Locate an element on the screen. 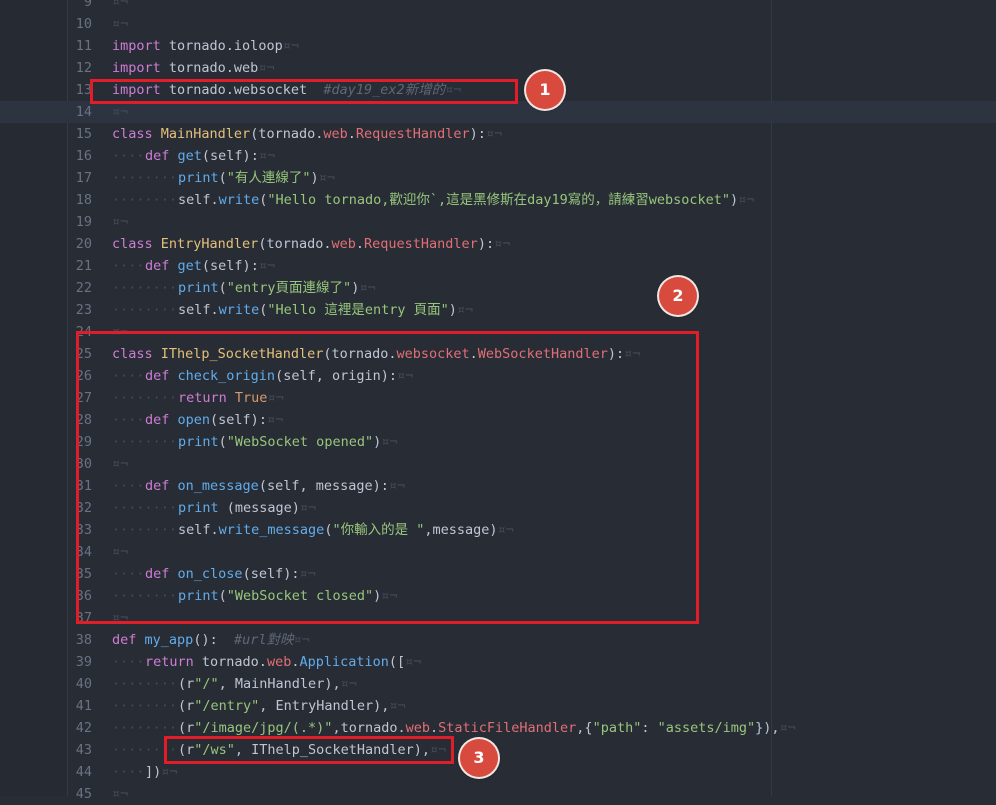 Image resolution: width=996 pixels, height=805 pixels. code-token: "/image/jpg/(.*)" is located at coordinates (263, 728).